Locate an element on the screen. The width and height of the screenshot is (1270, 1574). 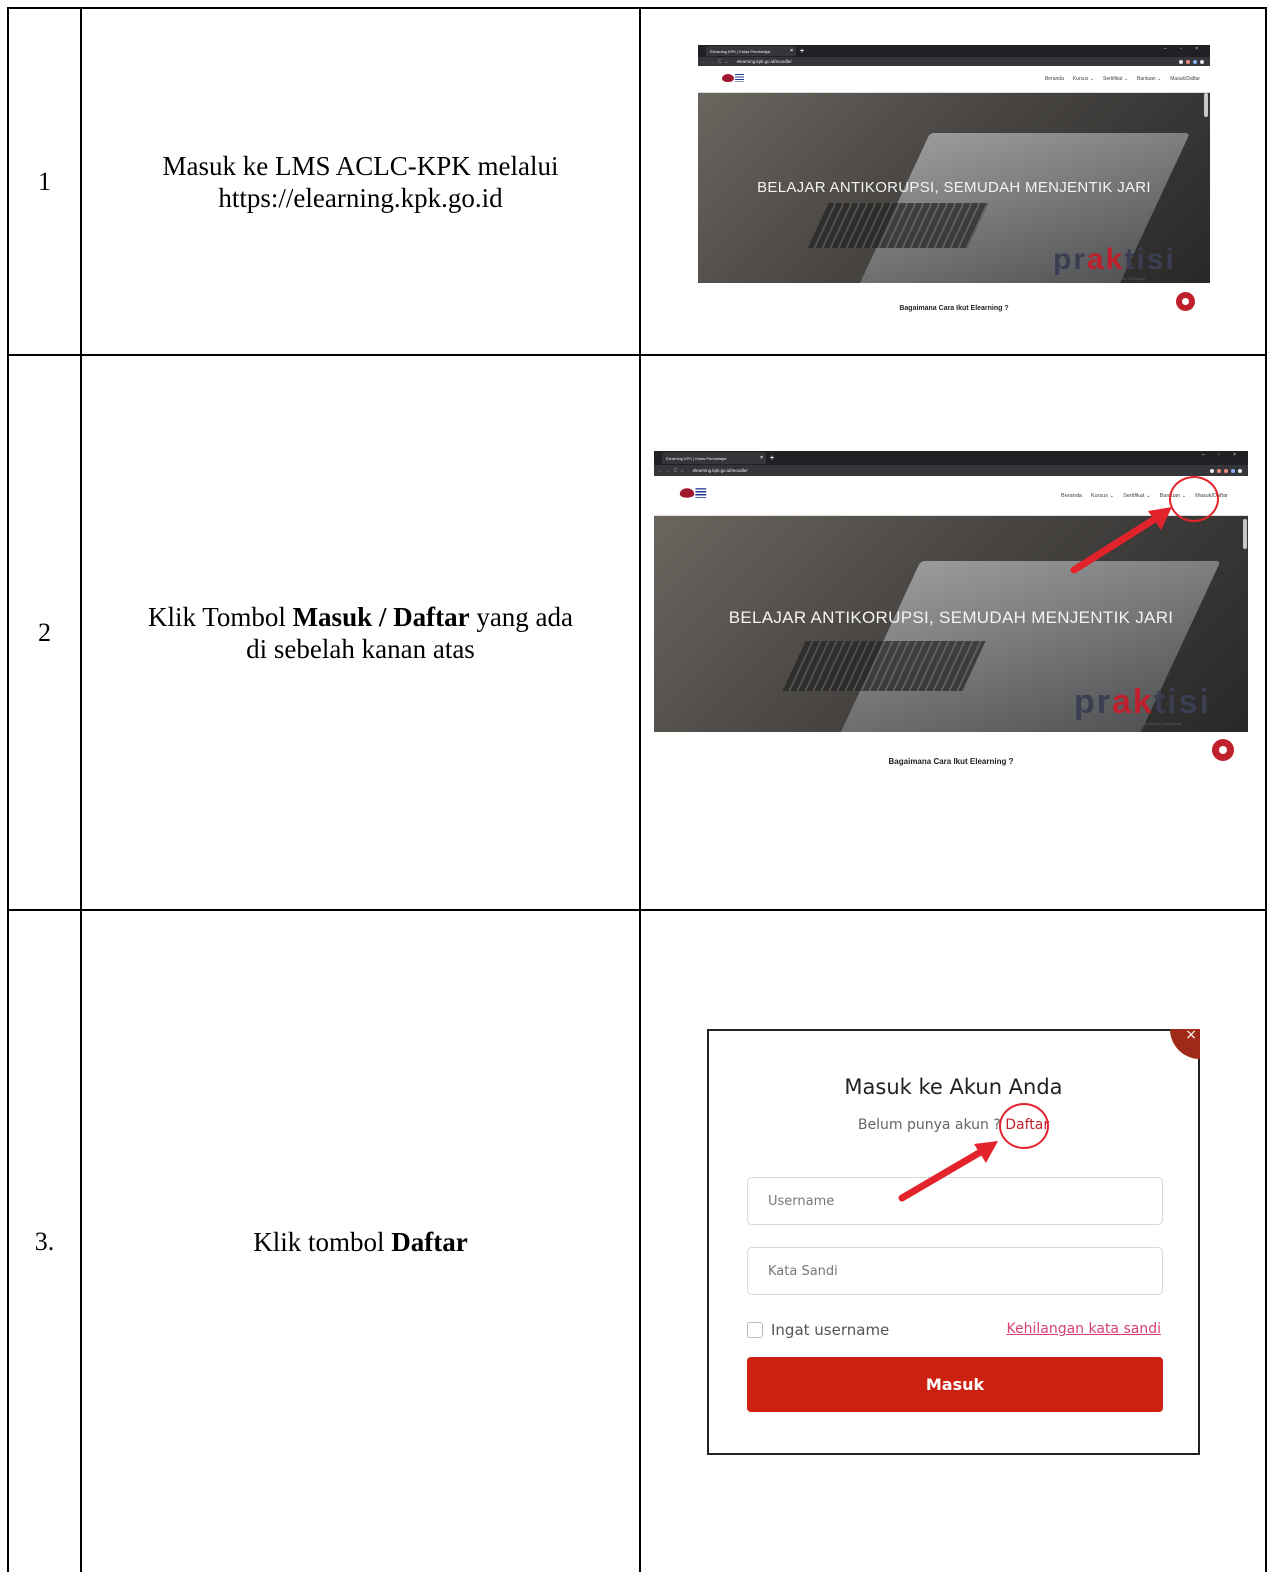
step-description-line: Klik tombol Daftar is located at coordinates (360, 1242).